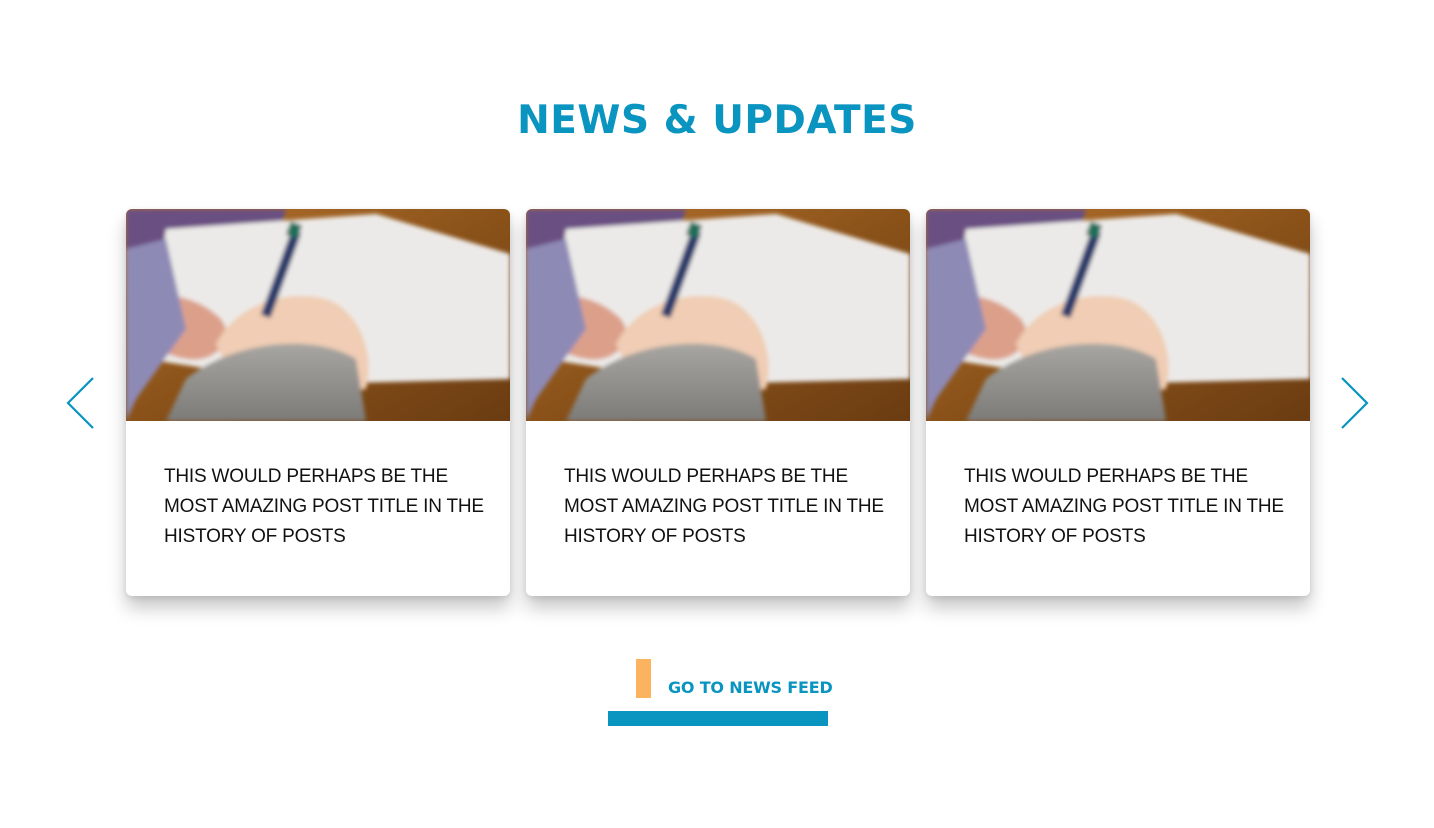 This screenshot has width=1434, height=828. What do you see at coordinates (718, 718) in the screenshot?
I see `cta-underline-bar` at bounding box center [718, 718].